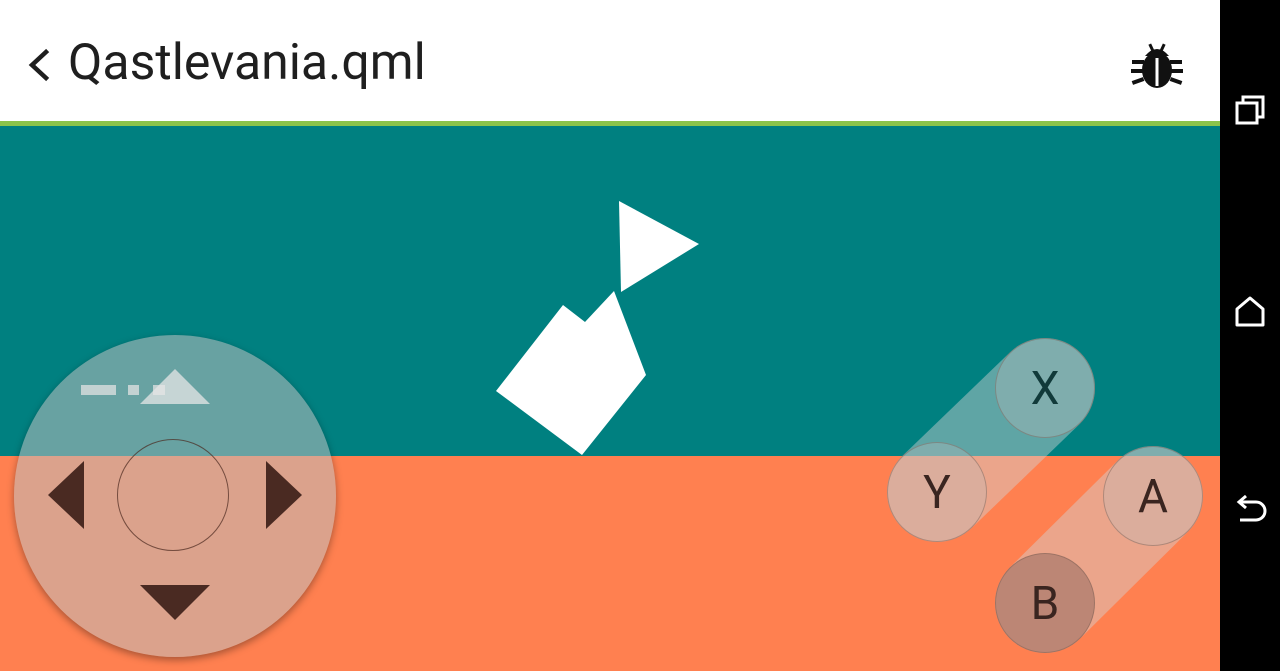 Image resolution: width=1280 pixels, height=671 pixels. Describe the element at coordinates (1250, 110) in the screenshot. I see `recent-apps-icon` at that location.